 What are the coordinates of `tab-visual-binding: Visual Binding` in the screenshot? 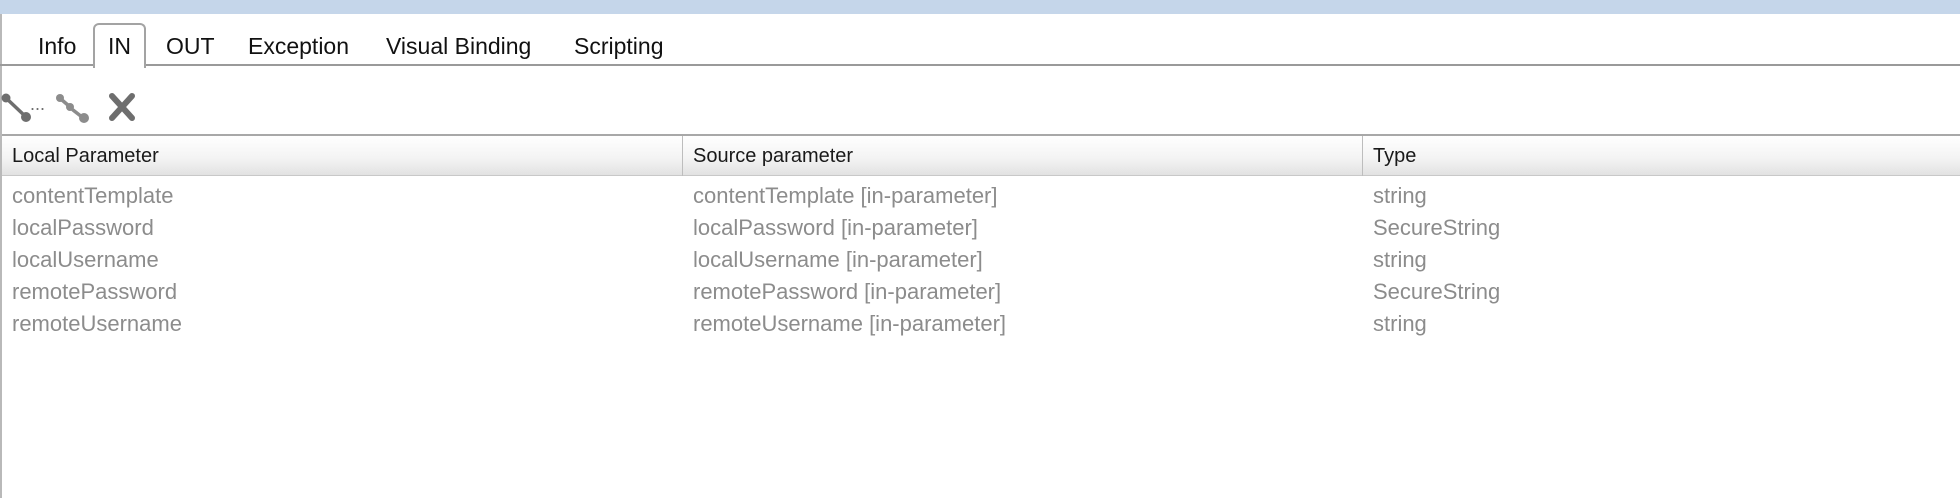 It's located at (458, 47).